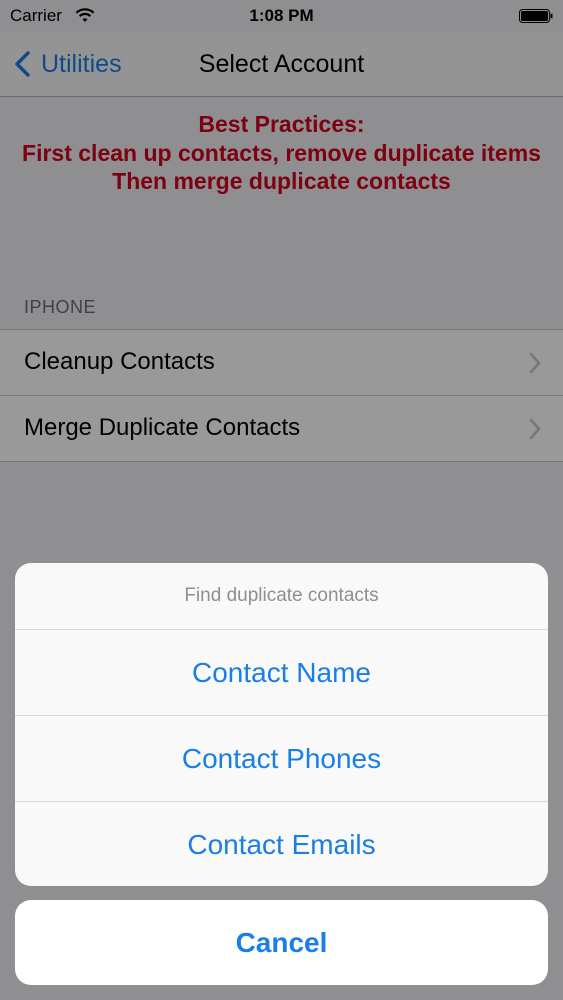 The width and height of the screenshot is (563, 1000). I want to click on action-sheet-title: Find duplicate contacts, so click(281, 596).